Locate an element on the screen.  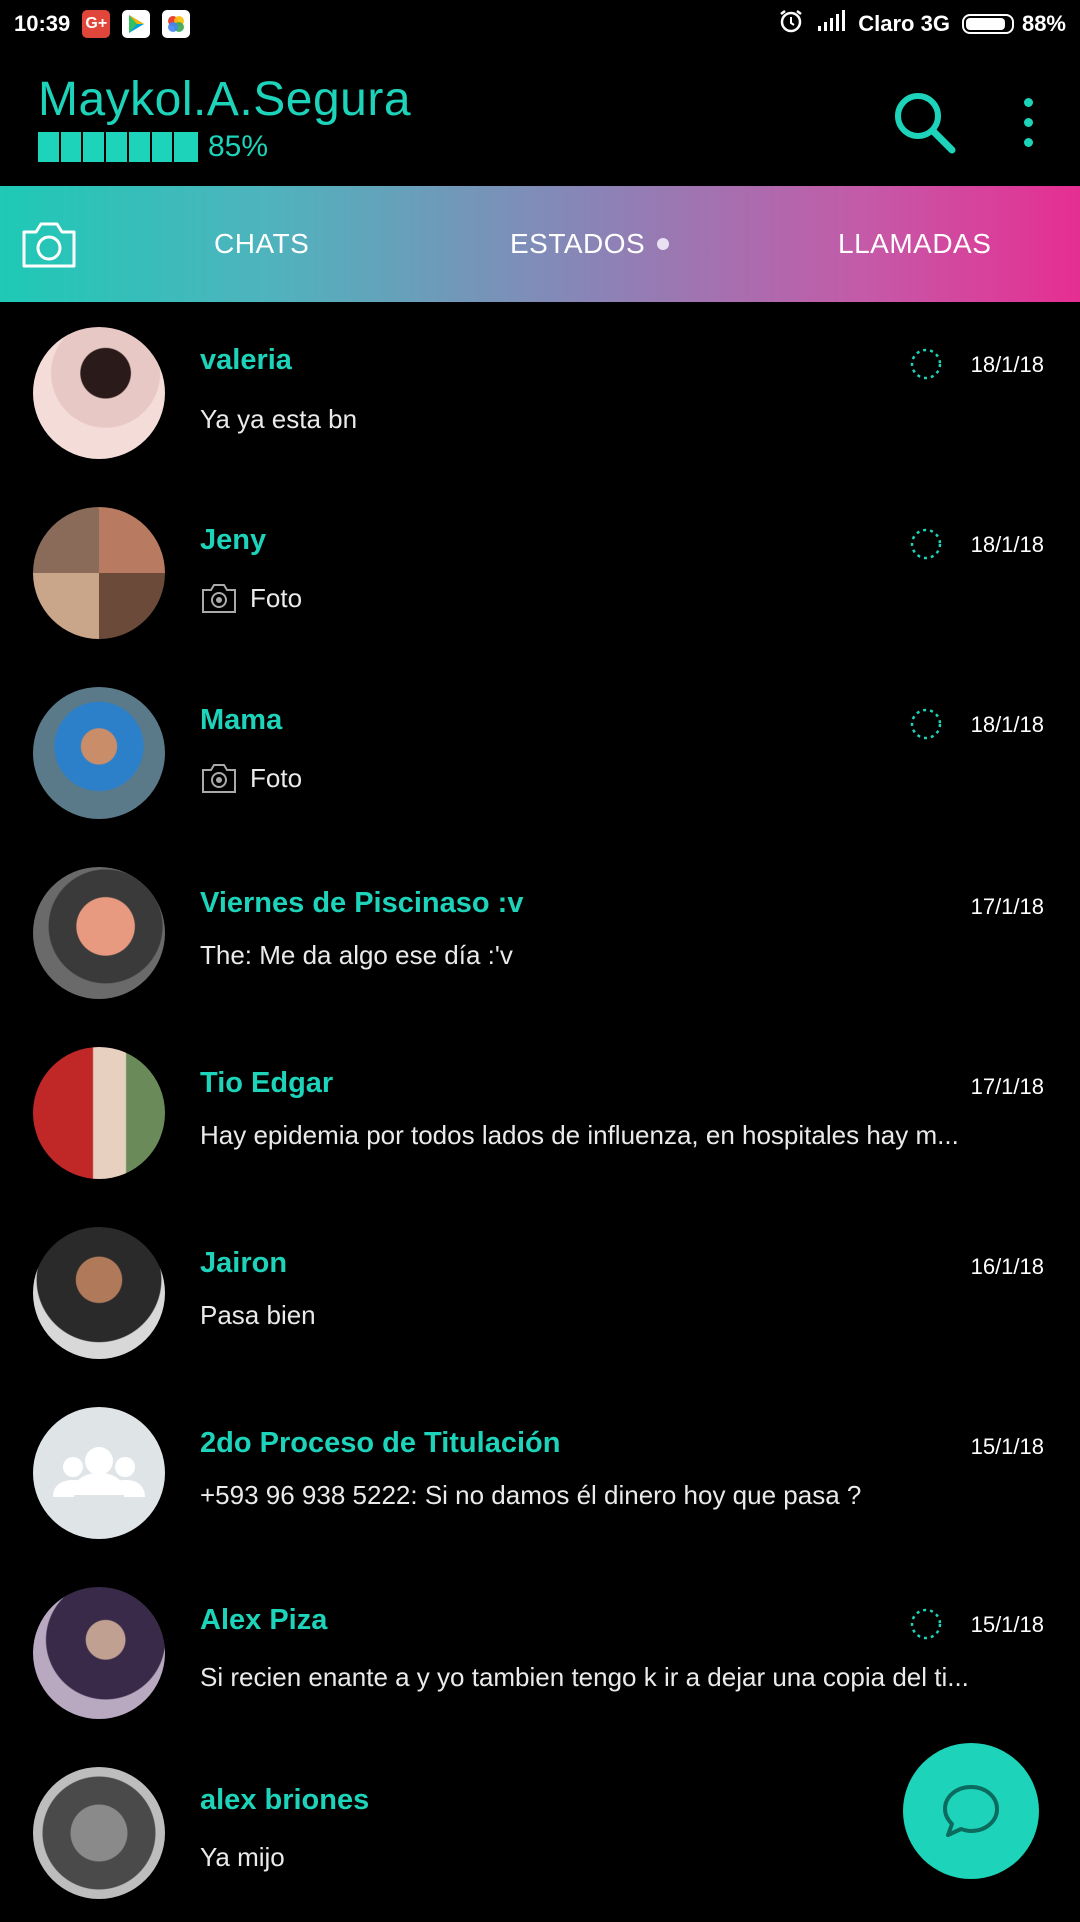
chat-row: Jairon Pasa bien 16/1/18 is located at coordinates (540, 1292).